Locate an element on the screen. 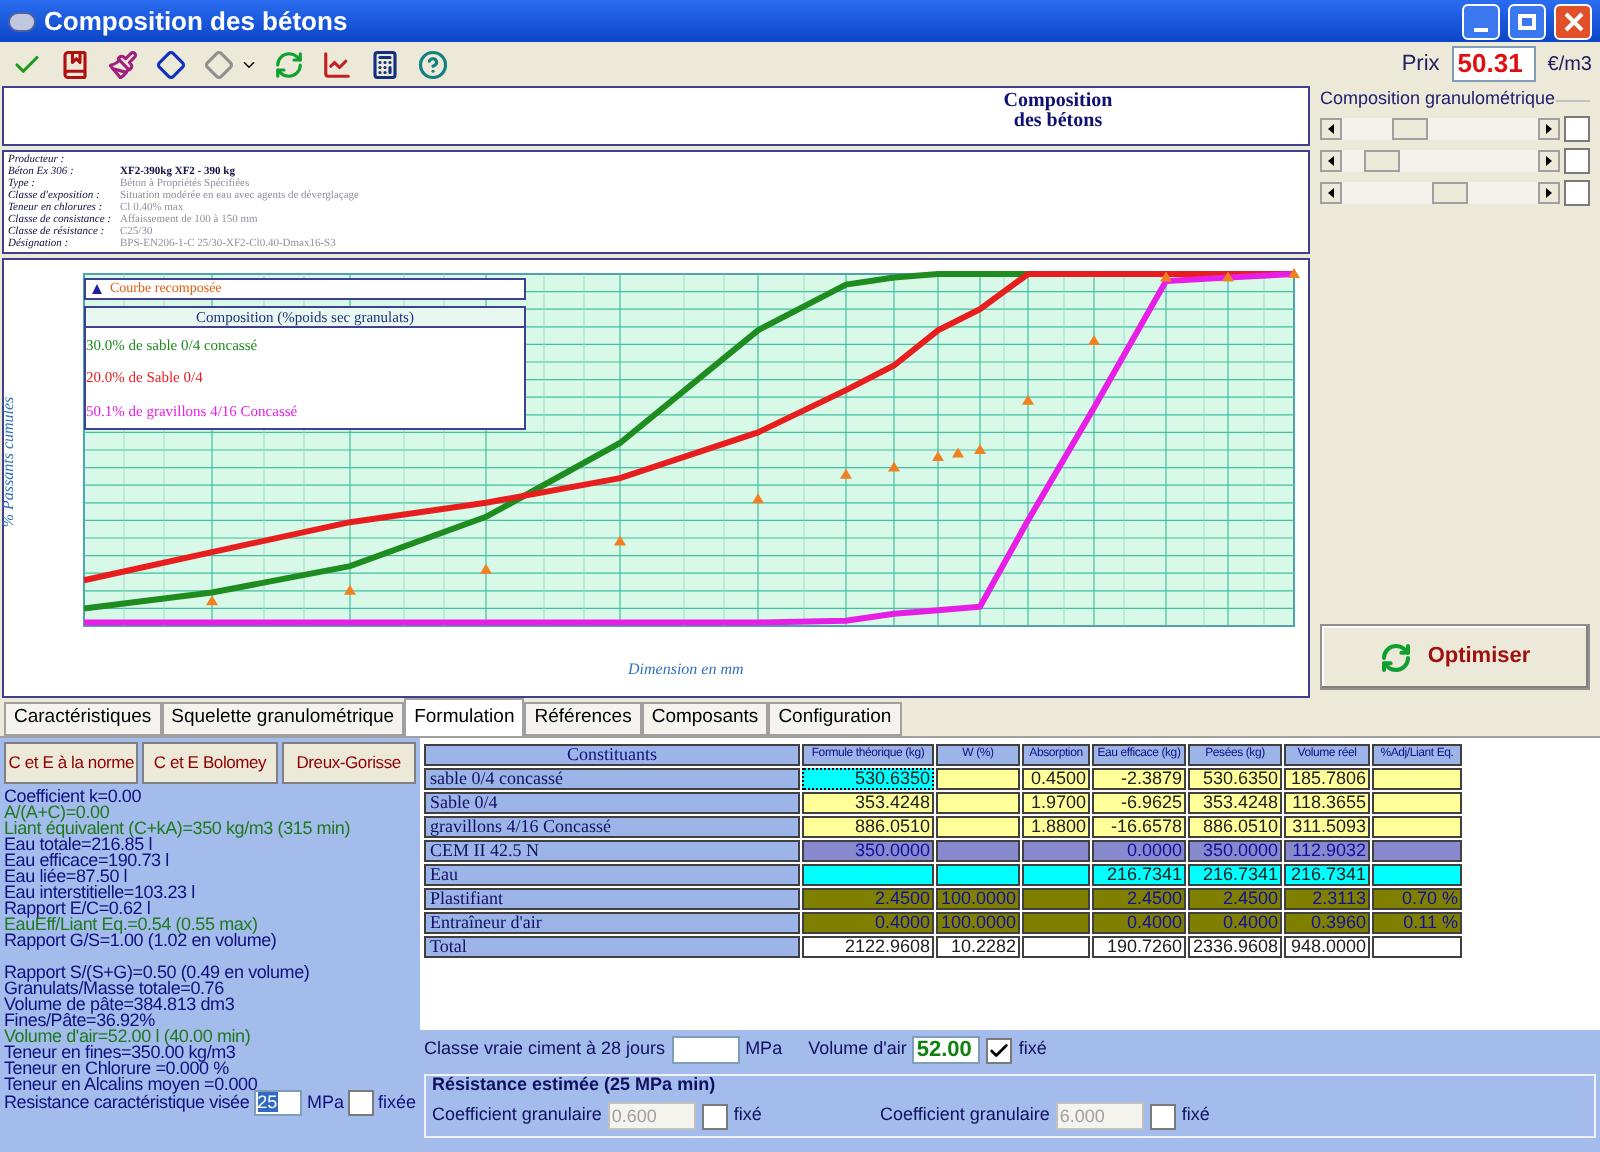 The image size is (1600, 1152). target-field: 25 is located at coordinates (278, 1103).